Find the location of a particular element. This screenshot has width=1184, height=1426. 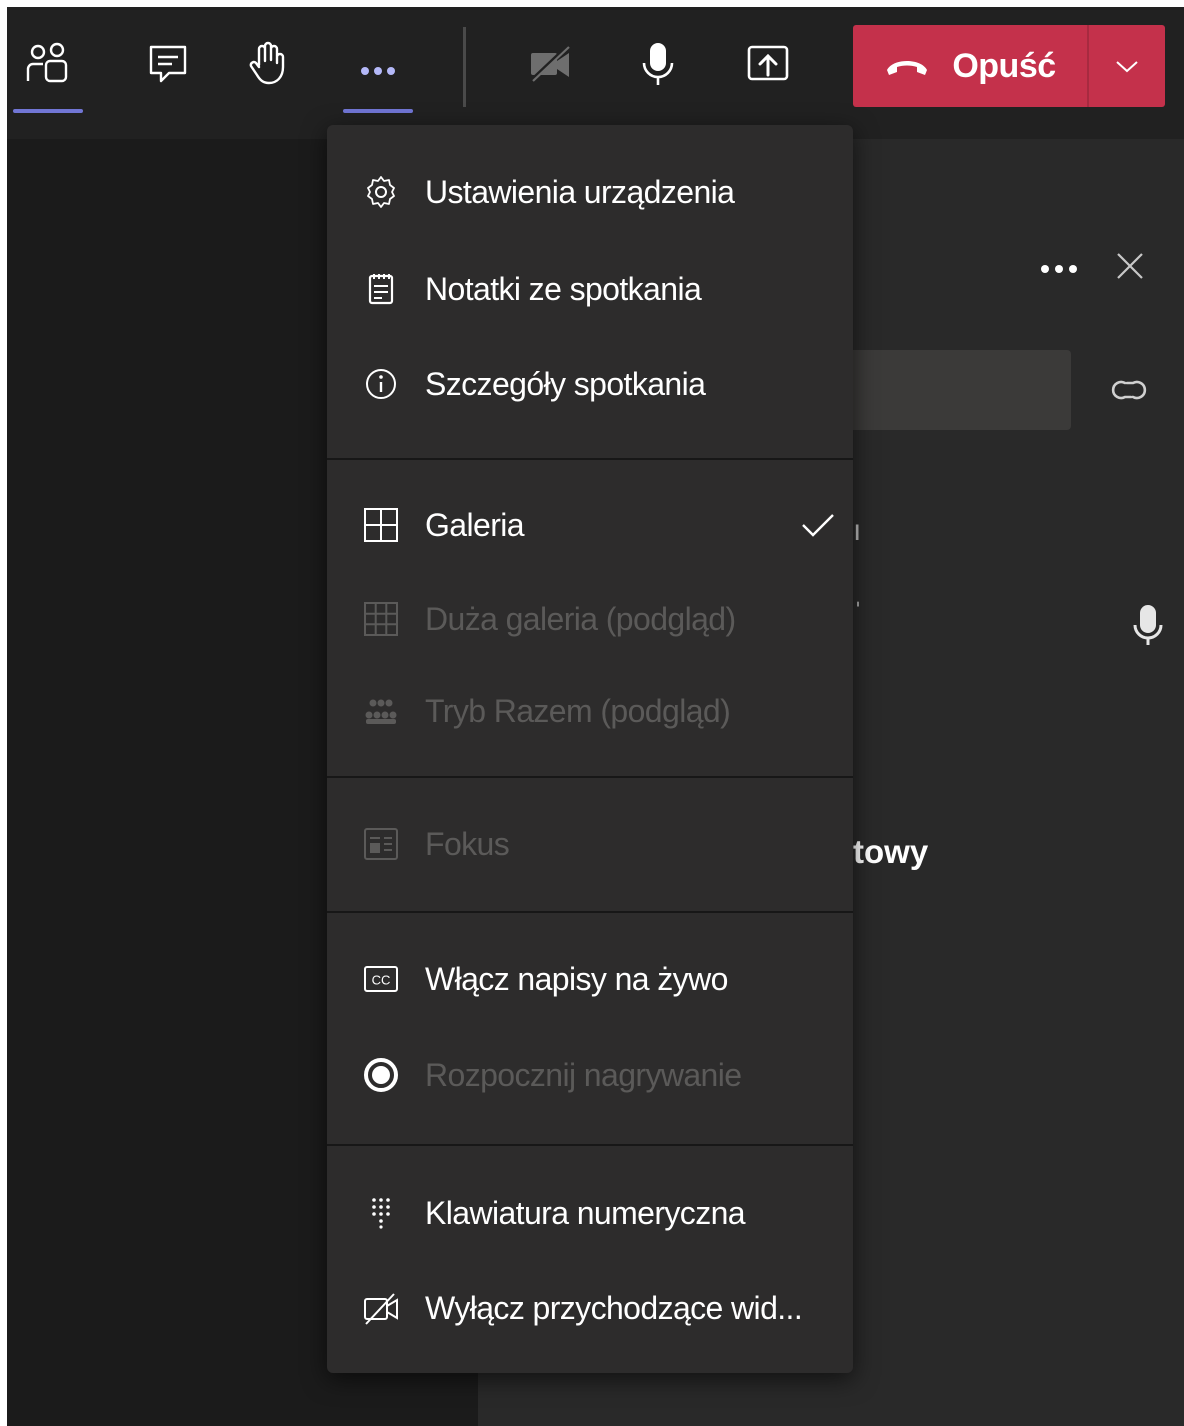

raise-hand-button is located at coordinates (268, 73).